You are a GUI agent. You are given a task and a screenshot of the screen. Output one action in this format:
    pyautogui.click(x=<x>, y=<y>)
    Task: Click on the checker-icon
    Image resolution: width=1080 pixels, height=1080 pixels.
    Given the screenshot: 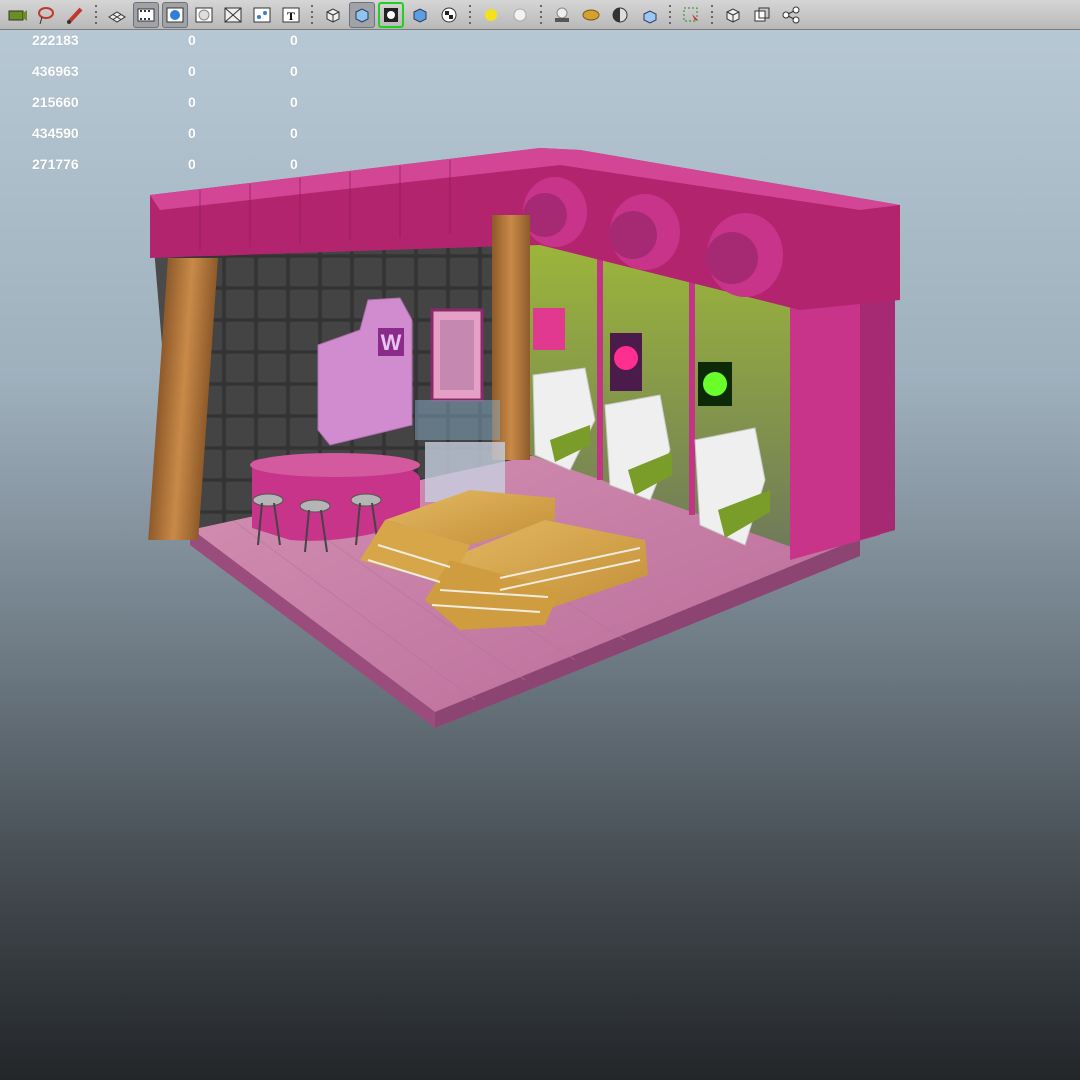 What is the action you would take?
    pyautogui.click(x=449, y=15)
    